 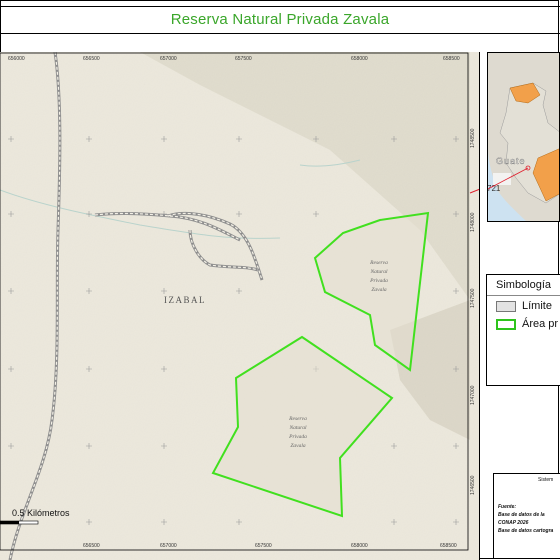 I want to click on legend-divider, so click(x=523, y=295).